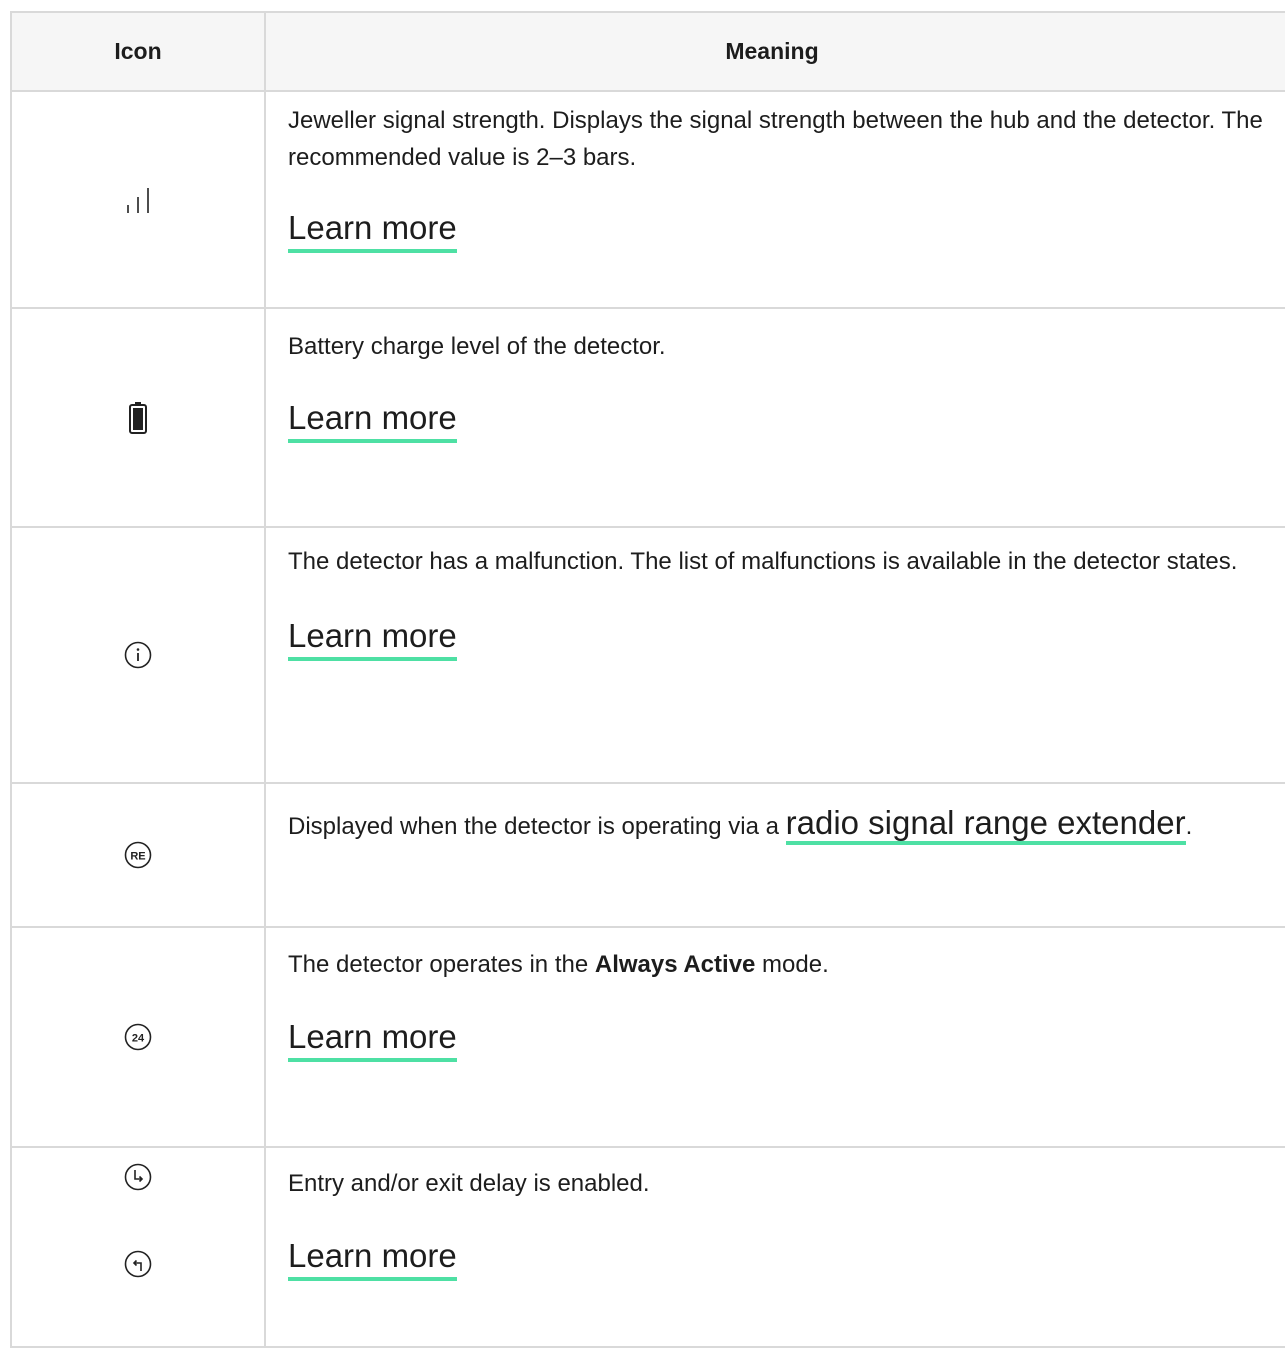 This screenshot has height=1348, width=1285. I want to click on svg-text: 24, so click(138, 1039).